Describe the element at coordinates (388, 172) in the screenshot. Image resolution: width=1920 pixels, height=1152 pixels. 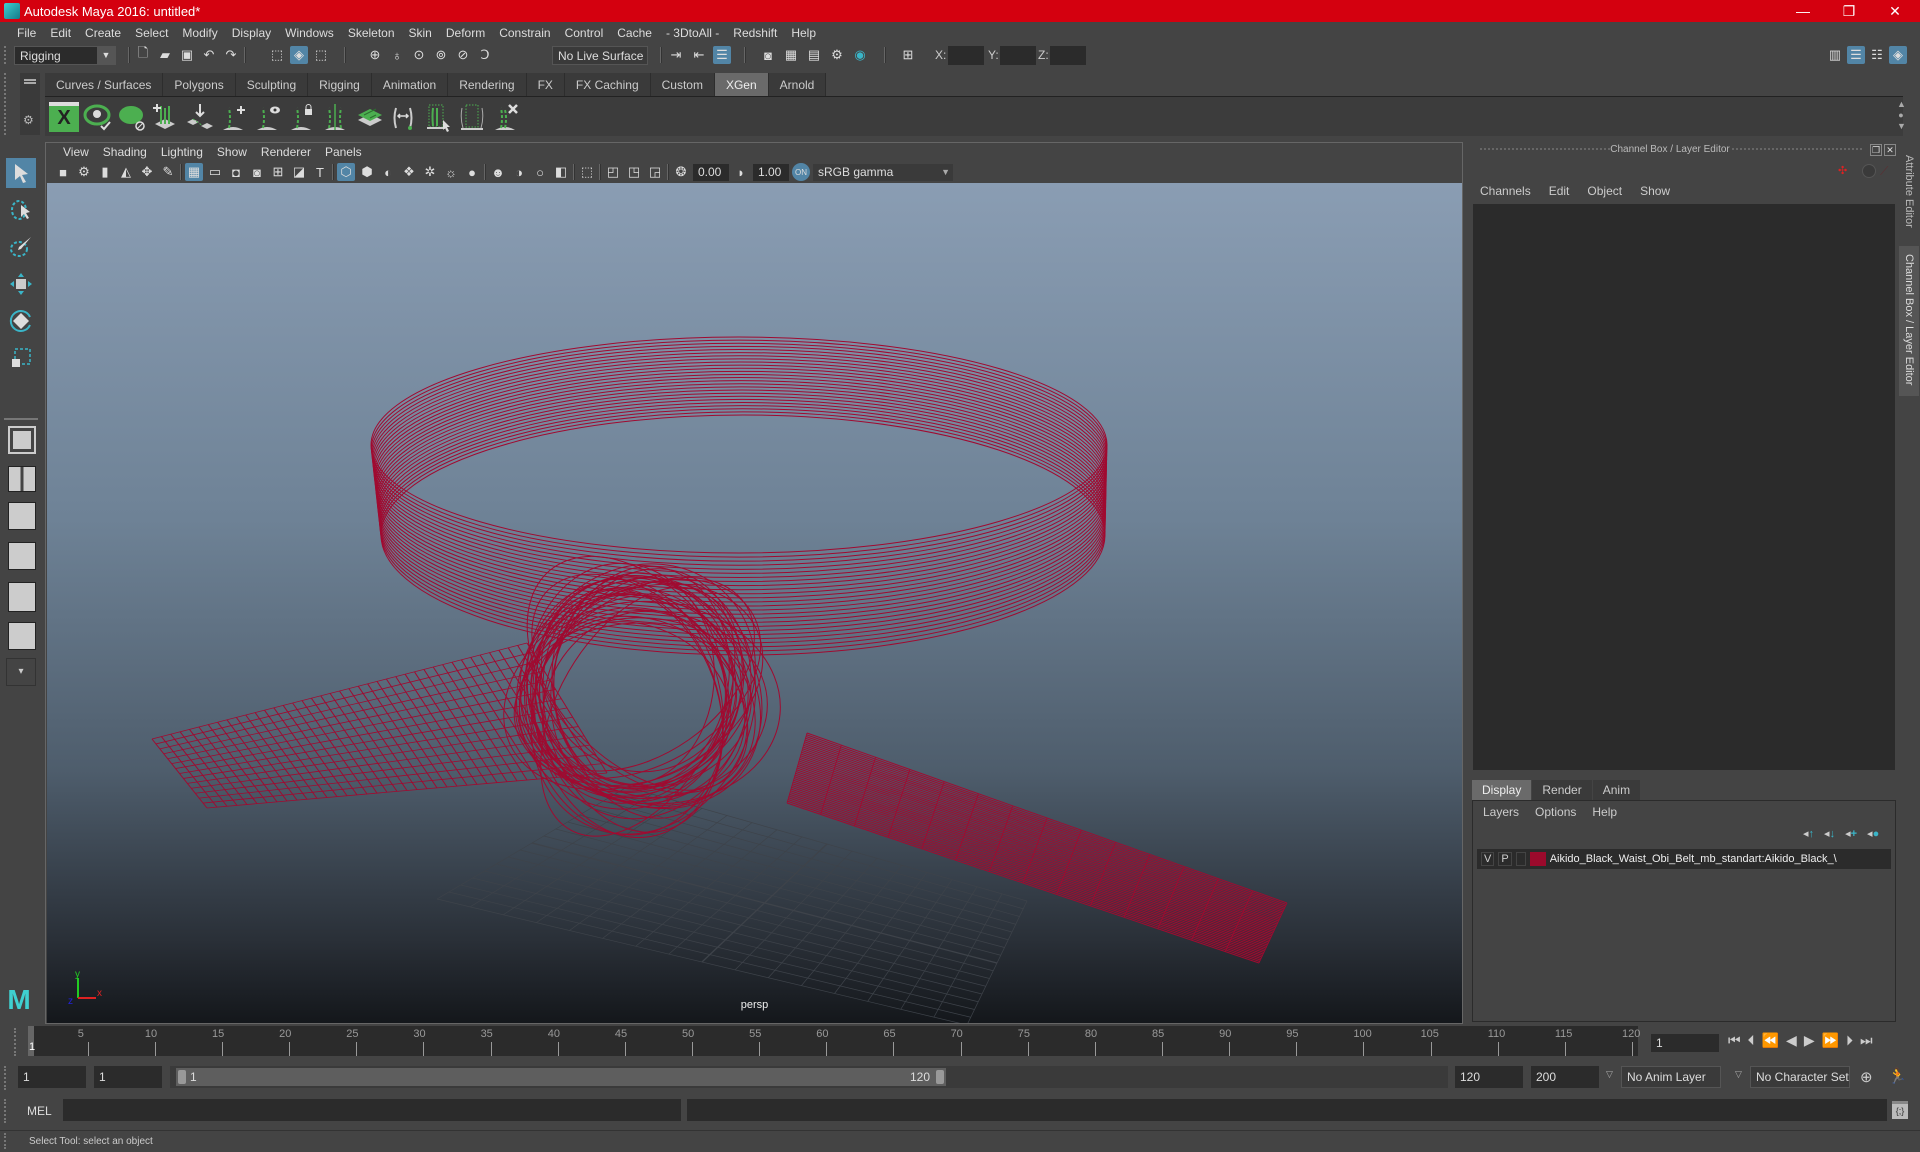
I see `wireframe-on-shaded-icon: ◐` at that location.